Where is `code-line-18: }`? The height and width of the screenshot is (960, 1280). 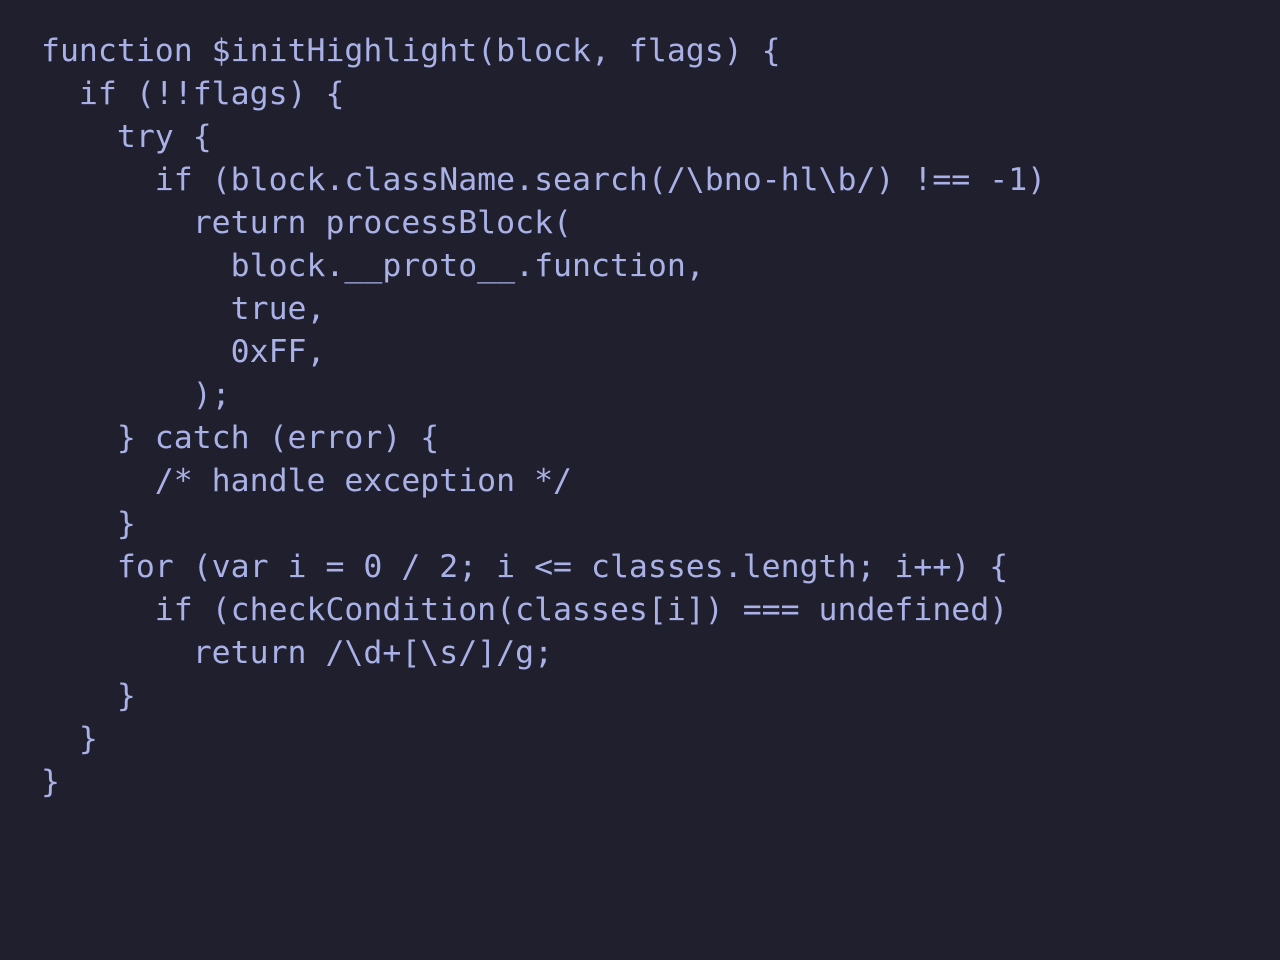
code-line-18: } is located at coordinates (50, 782).